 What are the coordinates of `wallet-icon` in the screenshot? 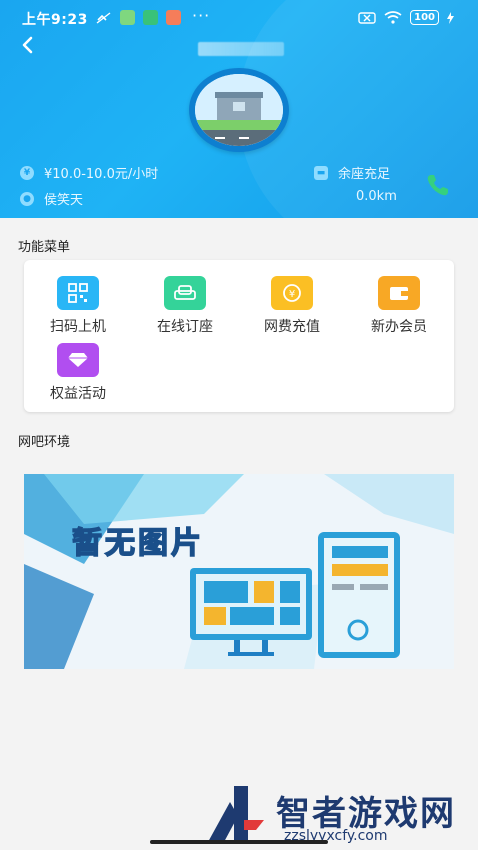 It's located at (399, 293).